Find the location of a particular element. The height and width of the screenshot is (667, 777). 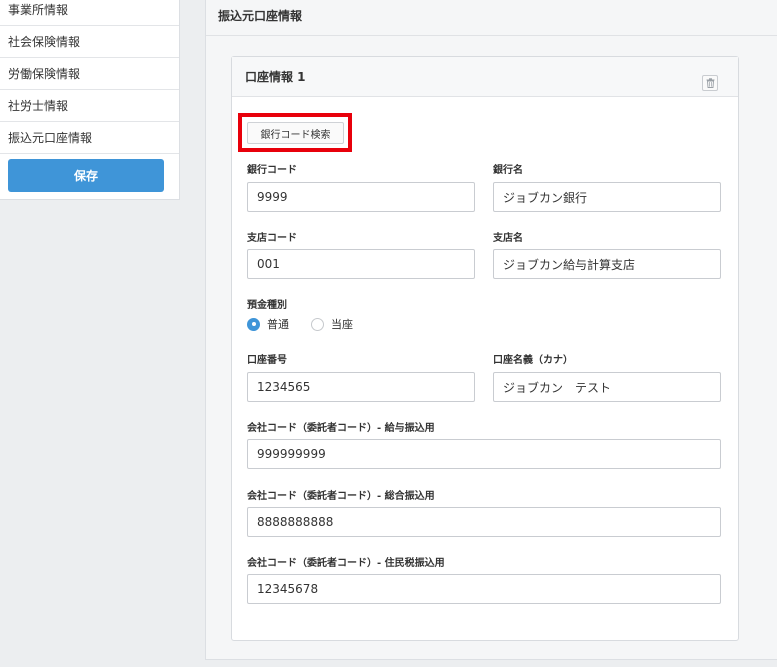

sidebar: 事業所情報 社会保険情報 労働保険情報 社労士情報 振込元口座情報 保存 is located at coordinates (90, 100).